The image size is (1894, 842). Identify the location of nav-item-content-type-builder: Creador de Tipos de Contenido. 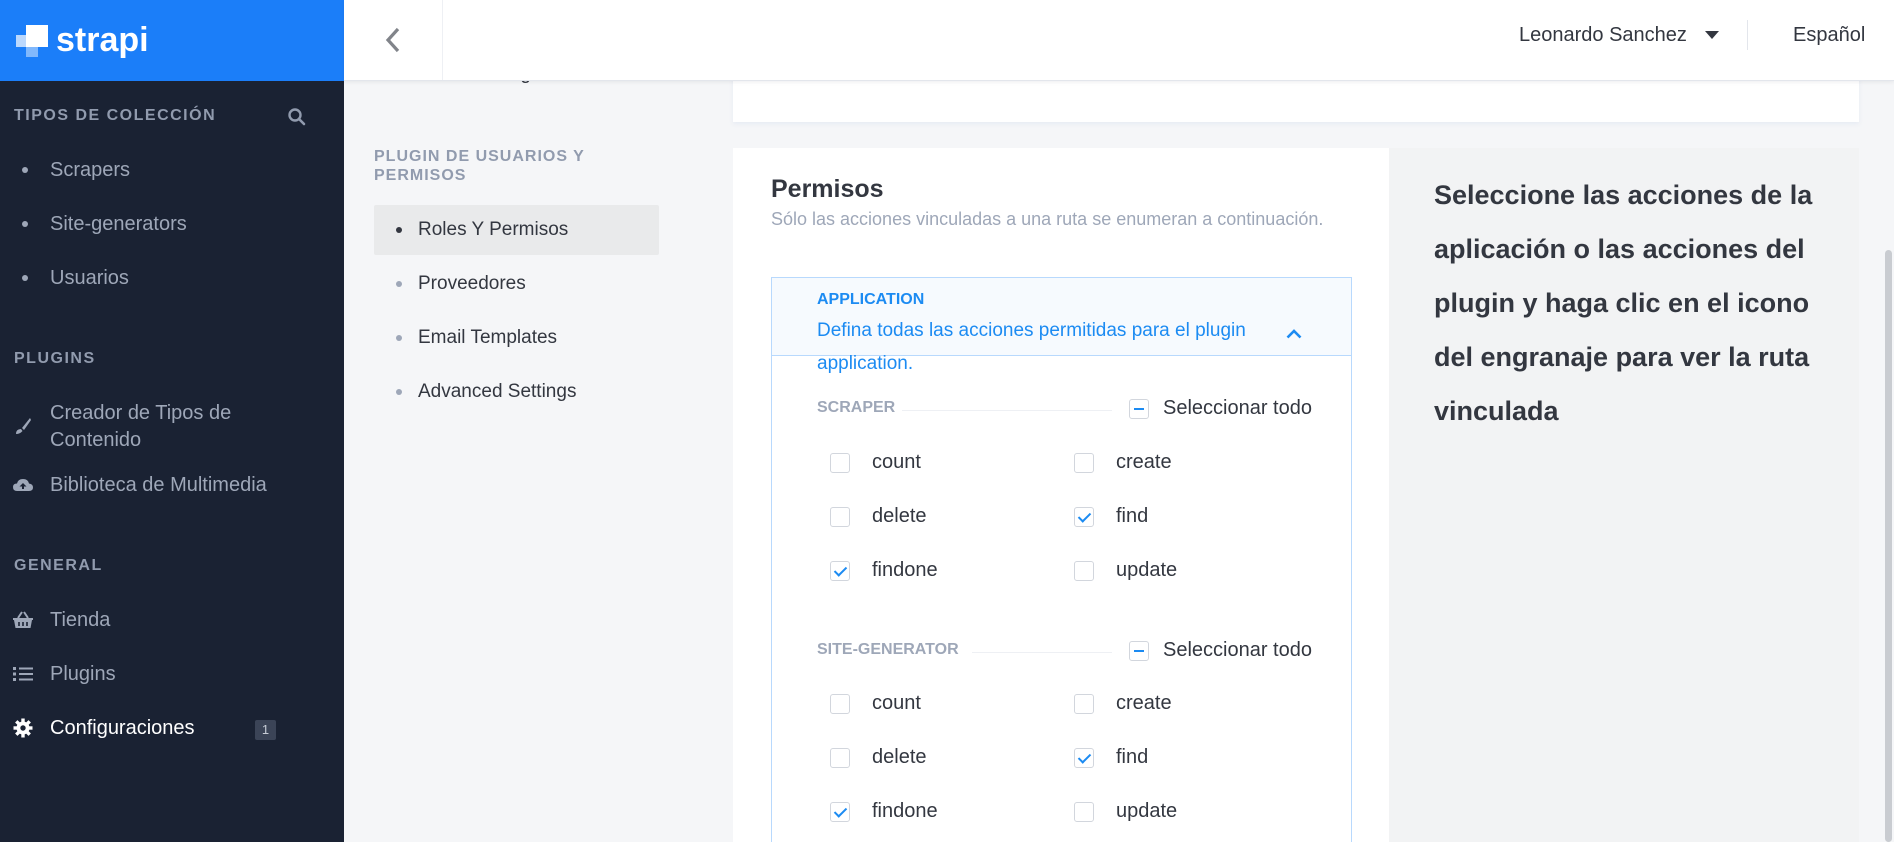
(172, 428).